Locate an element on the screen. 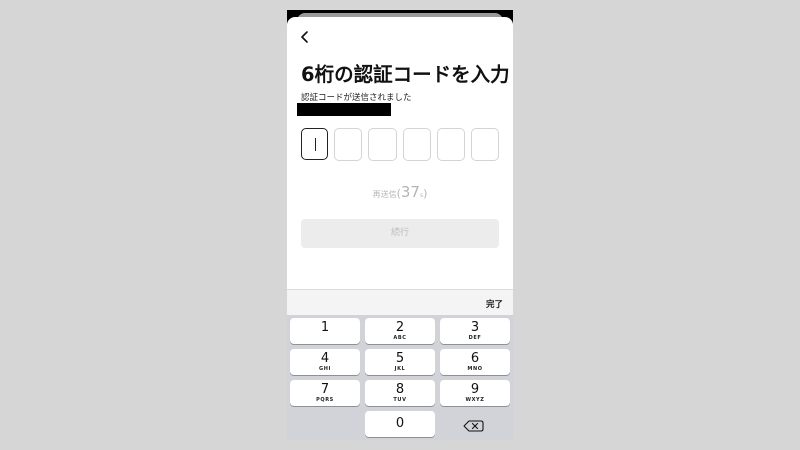 This screenshot has height=450, width=800. key-0: 0 is located at coordinates (400, 424).